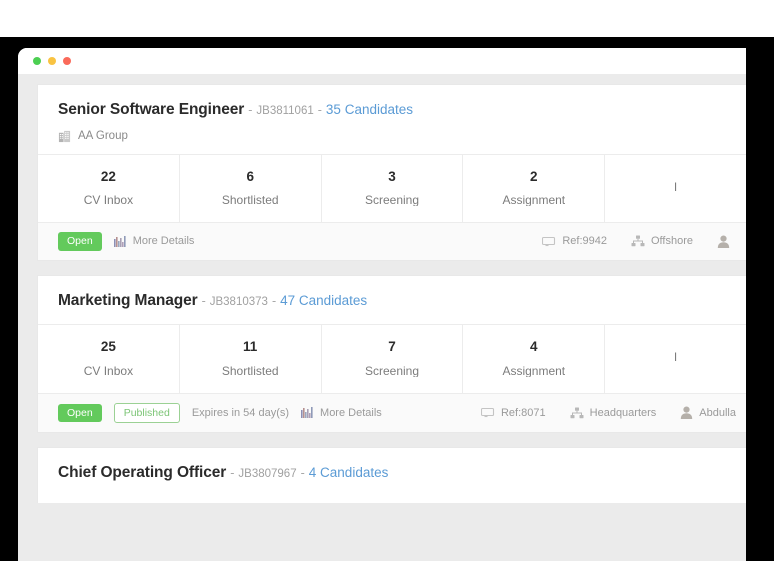  Describe the element at coordinates (623, 412) in the screenshot. I see `job-location-label: Headquarters` at that location.